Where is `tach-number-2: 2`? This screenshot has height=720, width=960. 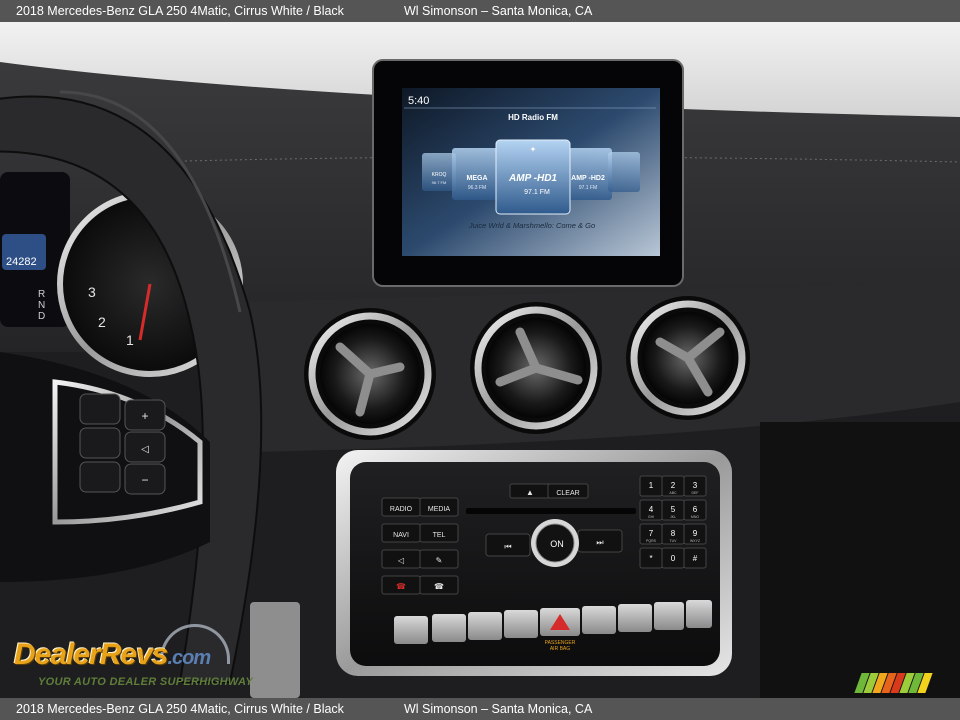 tach-number-2: 2 is located at coordinates (102, 322).